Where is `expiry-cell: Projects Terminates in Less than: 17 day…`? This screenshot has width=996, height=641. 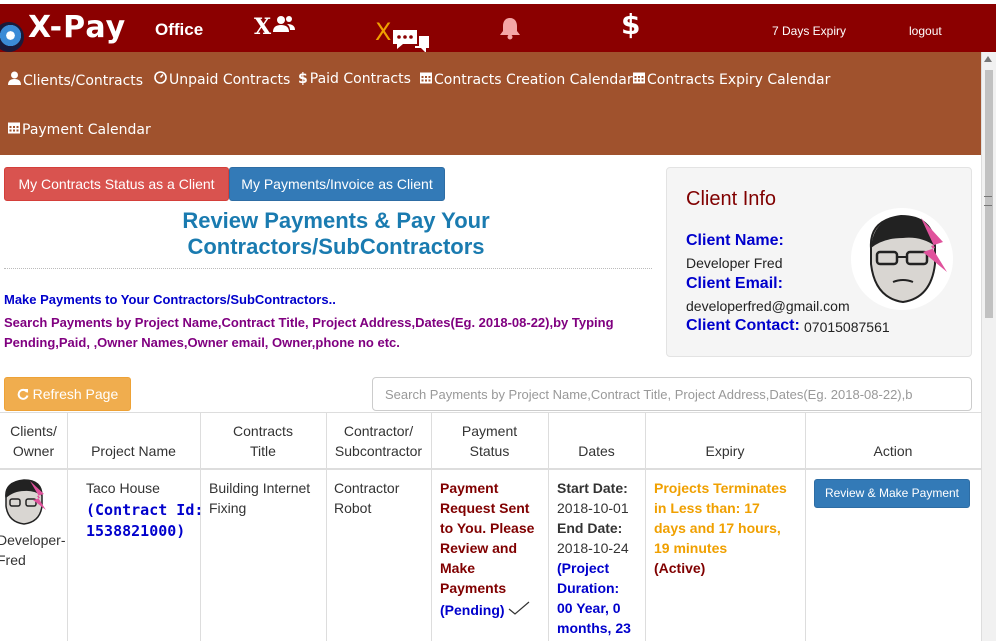 expiry-cell: Projects Terminates in Less than: 17 day… is located at coordinates (720, 528).